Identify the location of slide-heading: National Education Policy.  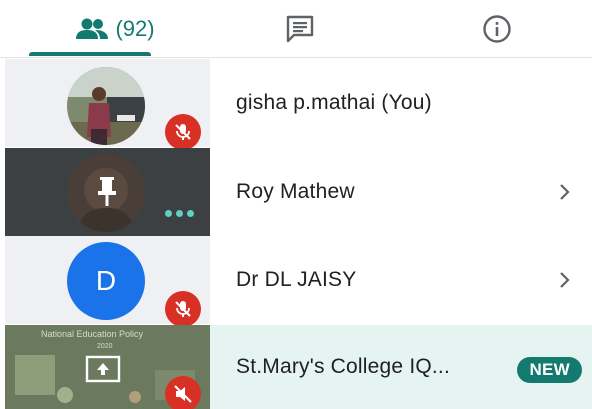
(92, 334).